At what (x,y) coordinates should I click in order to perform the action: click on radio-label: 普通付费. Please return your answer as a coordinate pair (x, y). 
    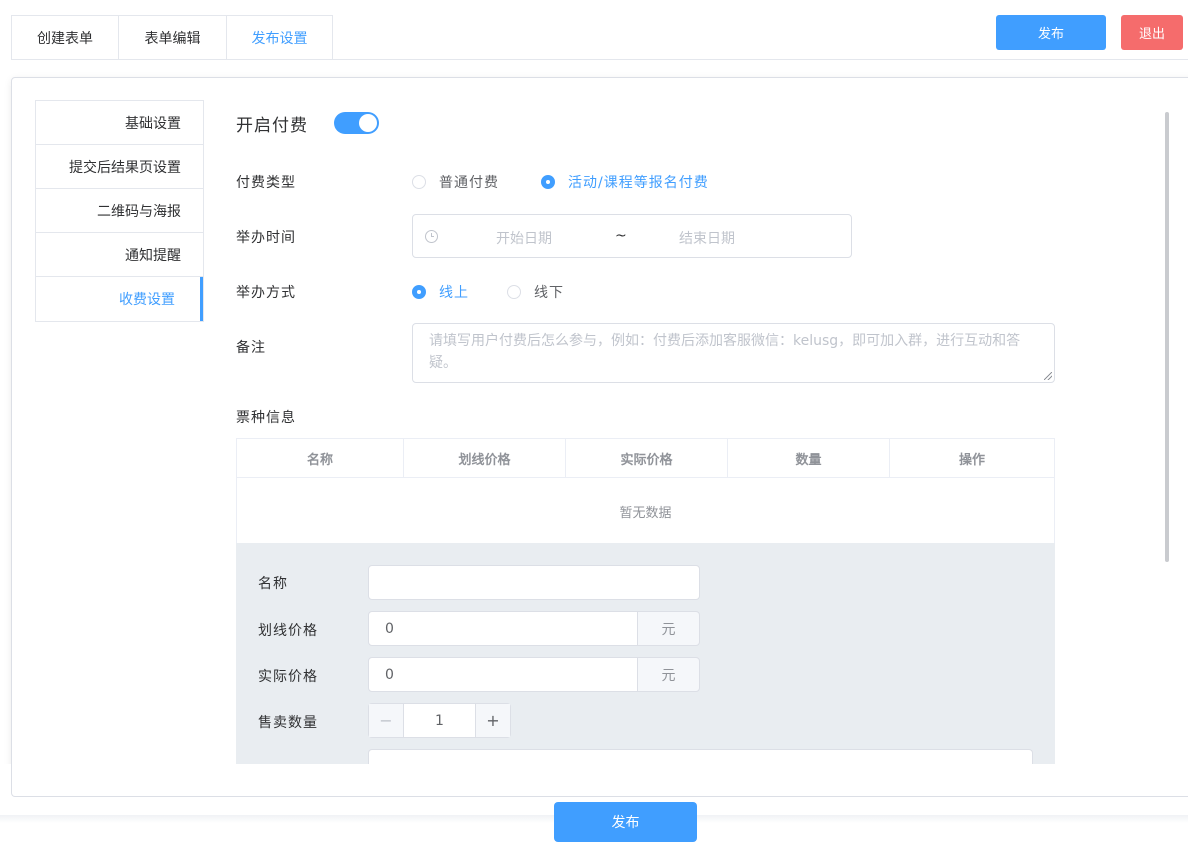
    Looking at the image, I should click on (469, 183).